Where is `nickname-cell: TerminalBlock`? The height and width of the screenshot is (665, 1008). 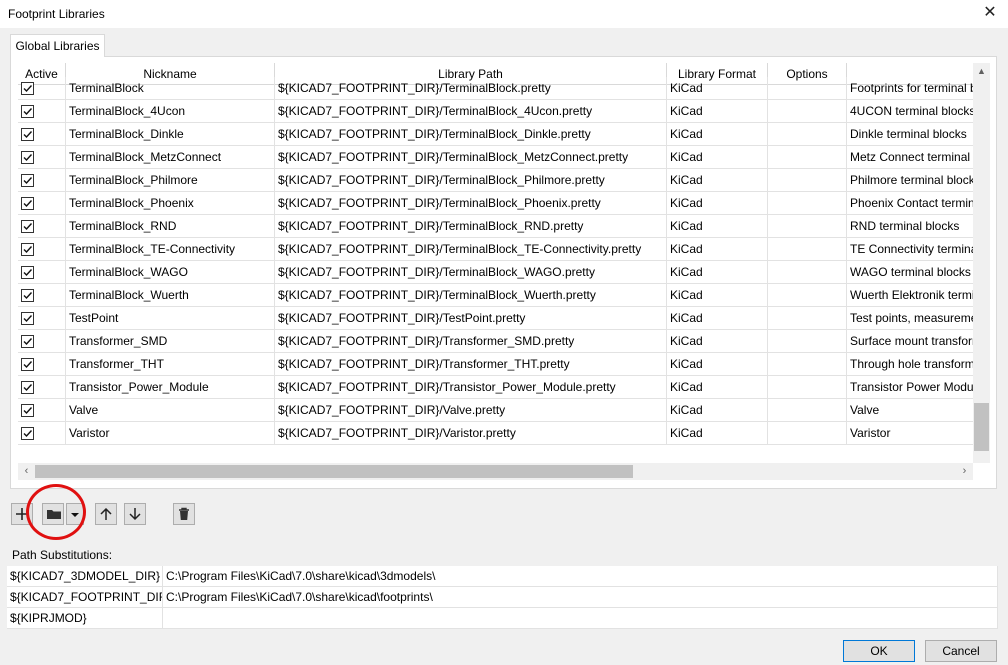 nickname-cell: TerminalBlock is located at coordinates (170, 88).